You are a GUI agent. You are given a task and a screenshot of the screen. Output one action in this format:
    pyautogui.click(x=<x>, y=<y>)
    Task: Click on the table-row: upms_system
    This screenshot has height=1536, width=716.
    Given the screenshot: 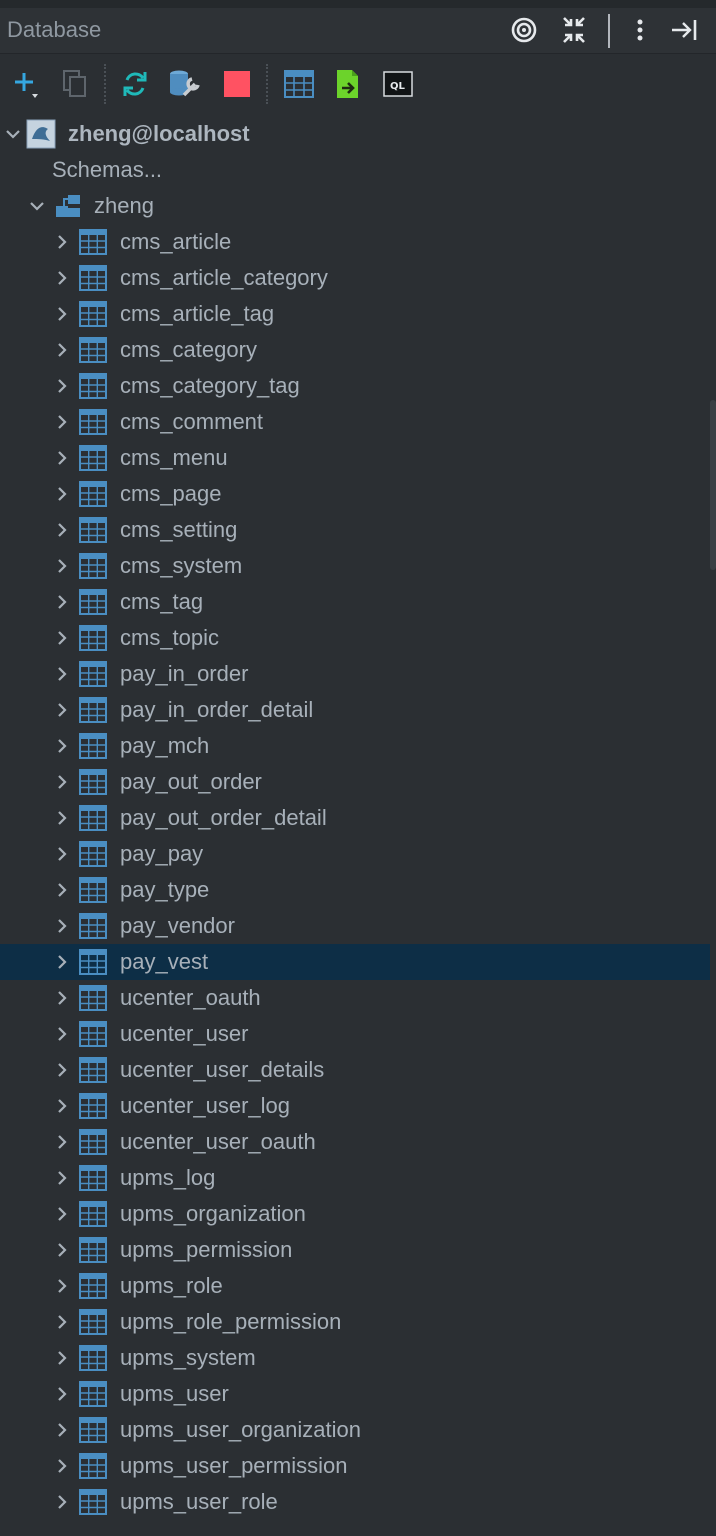 What is the action you would take?
    pyautogui.click(x=355, y=1358)
    